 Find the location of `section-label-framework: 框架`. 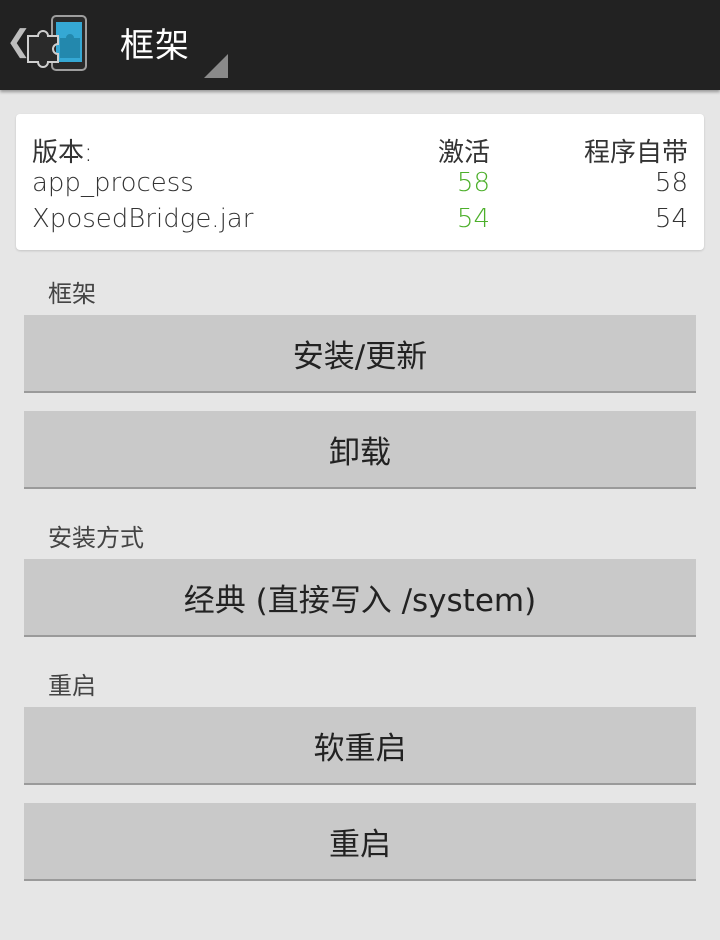

section-label-framework: 框架 is located at coordinates (72, 294).